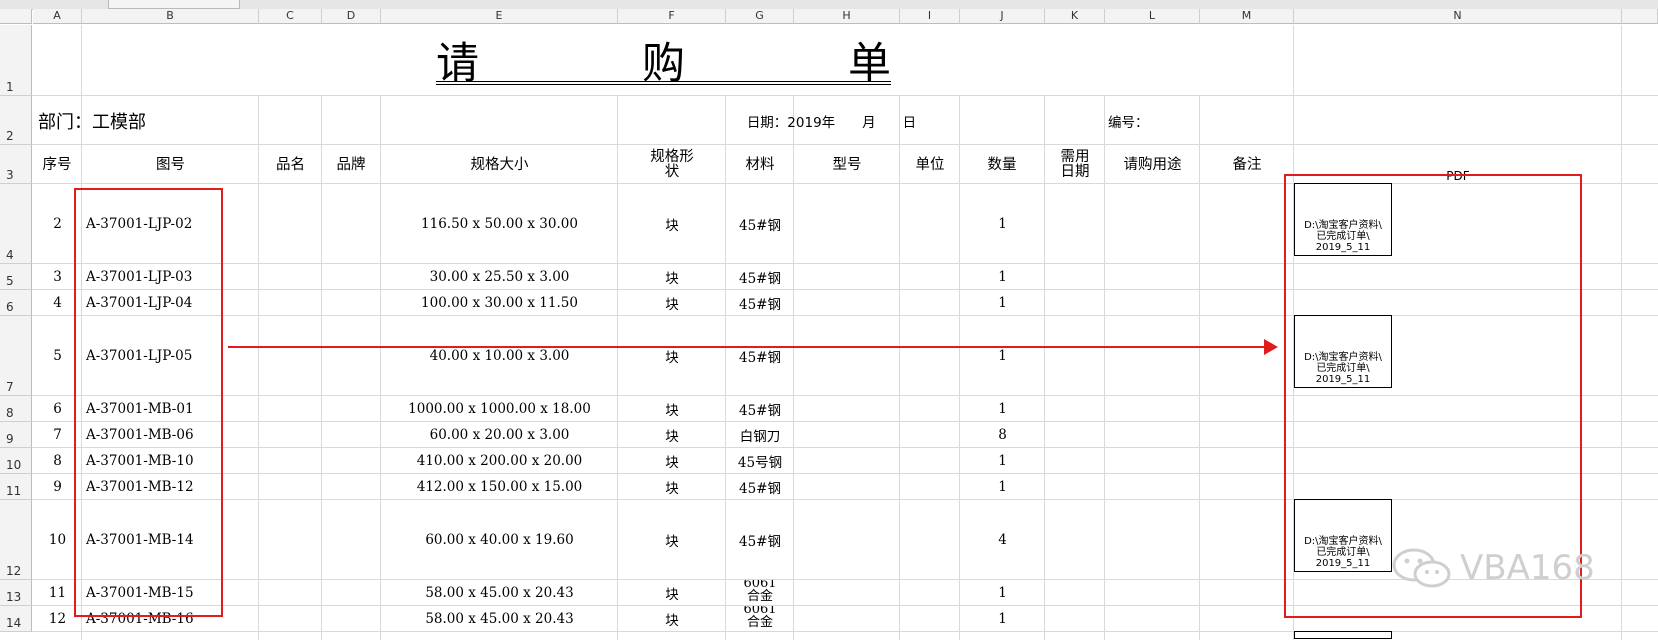 The width and height of the screenshot is (1658, 640). What do you see at coordinates (499, 409) in the screenshot?
I see `cell-spec: 1000.00 x 1000.00 x 18.00` at bounding box center [499, 409].